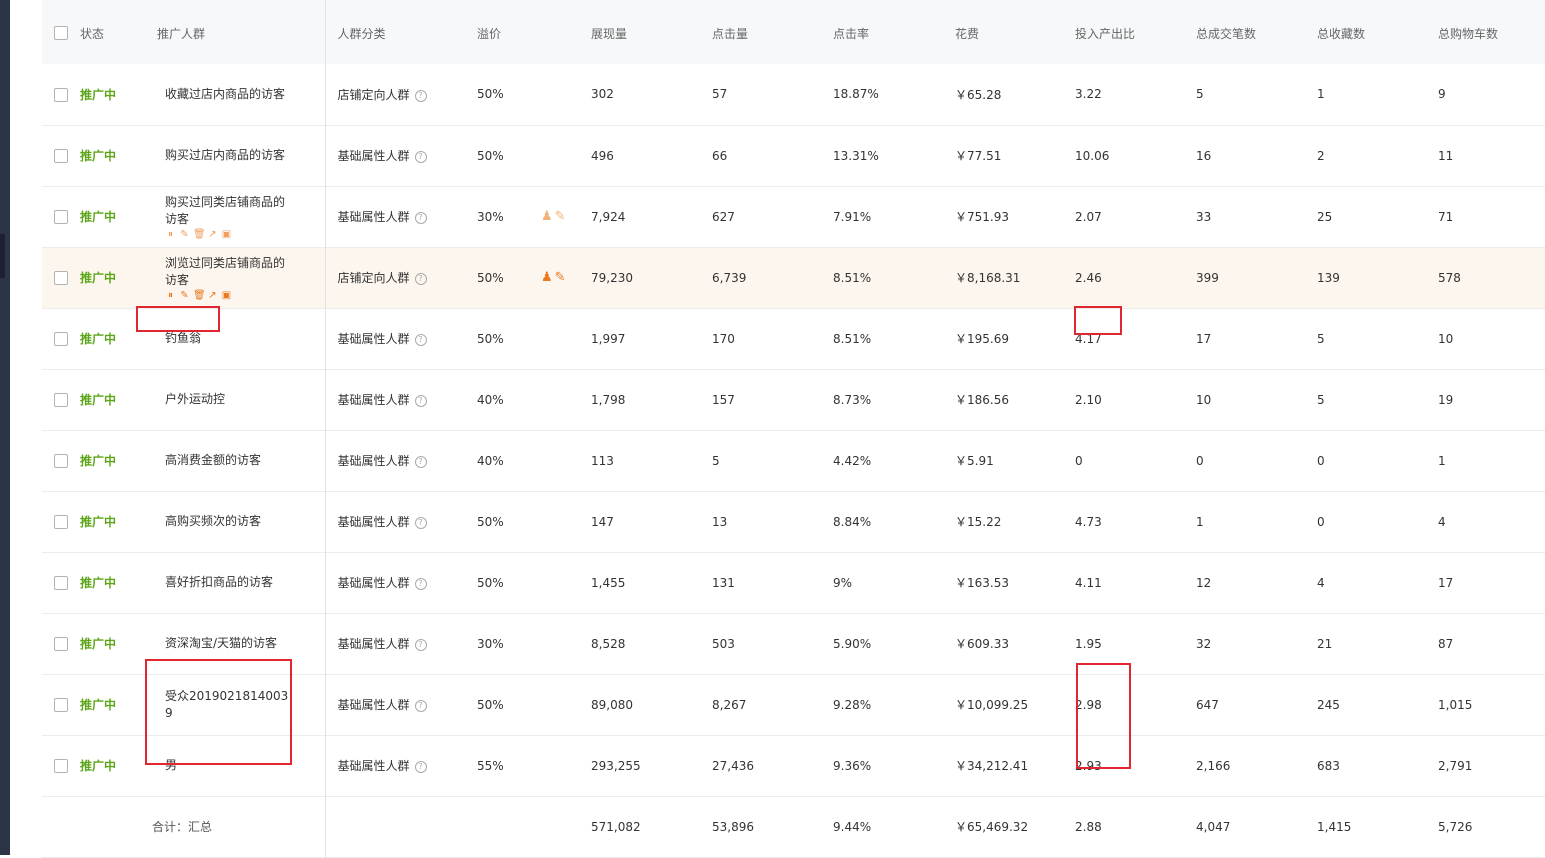  I want to click on header-clicks: 点击量, so click(772, 32).